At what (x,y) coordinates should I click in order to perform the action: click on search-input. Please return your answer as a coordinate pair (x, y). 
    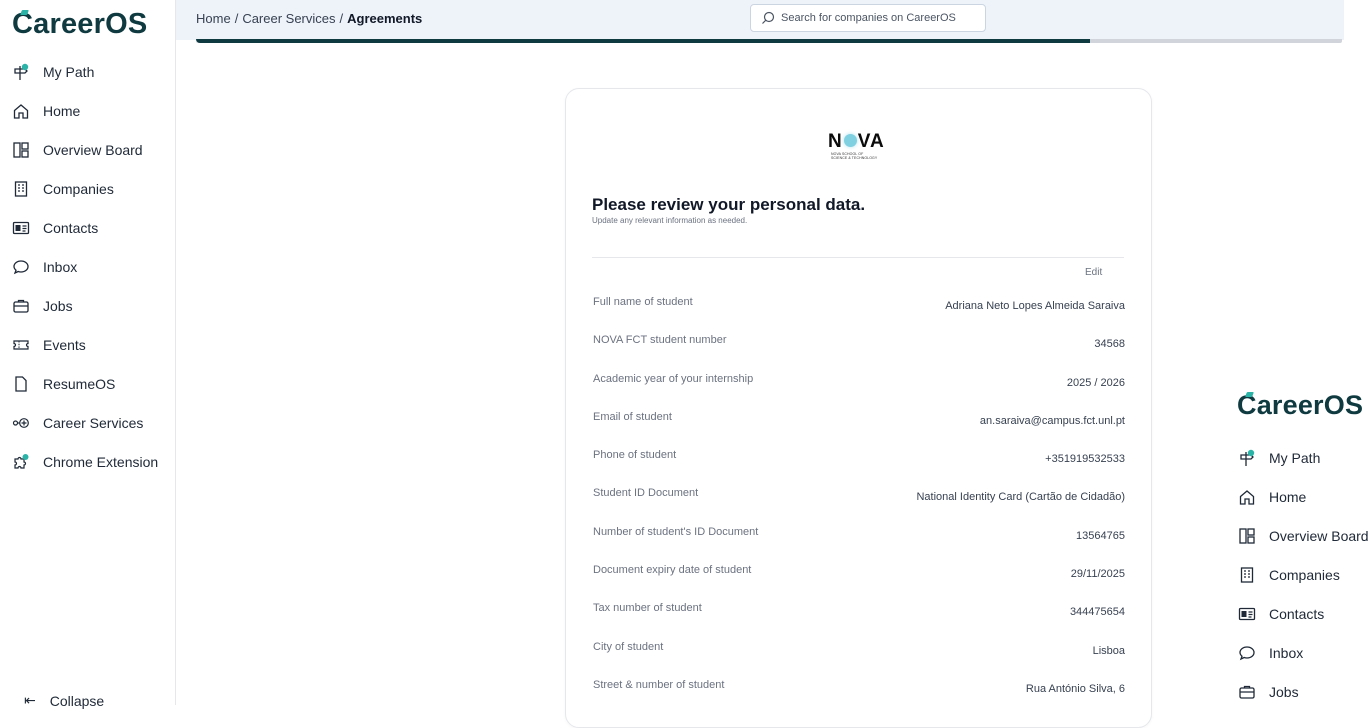
    Looking at the image, I should click on (876, 18).